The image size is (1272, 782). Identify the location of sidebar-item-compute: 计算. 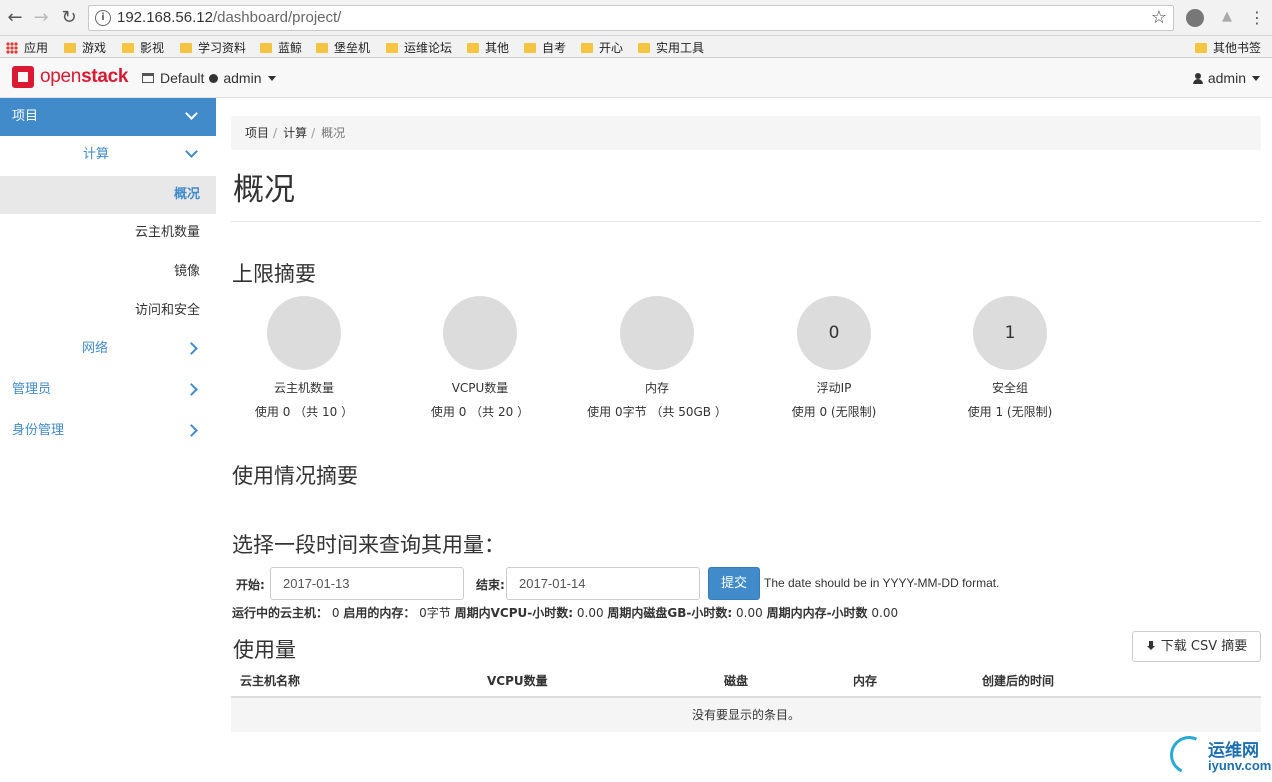
(108, 155).